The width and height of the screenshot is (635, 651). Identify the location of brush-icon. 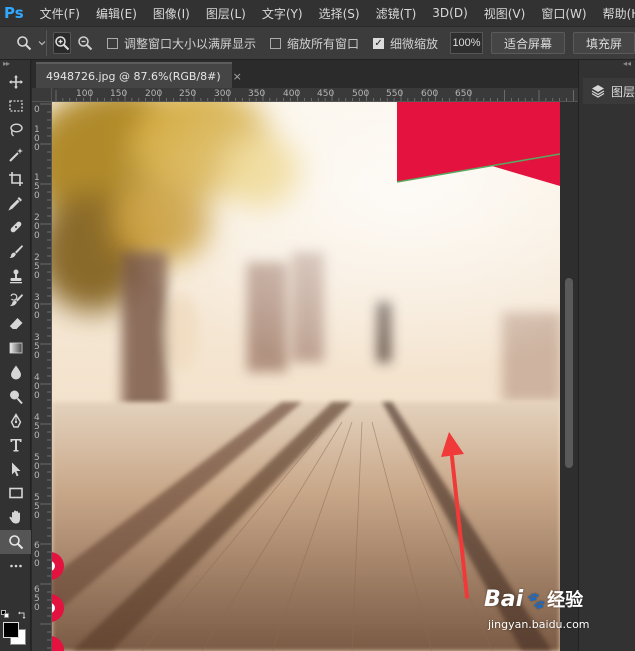
(16, 252).